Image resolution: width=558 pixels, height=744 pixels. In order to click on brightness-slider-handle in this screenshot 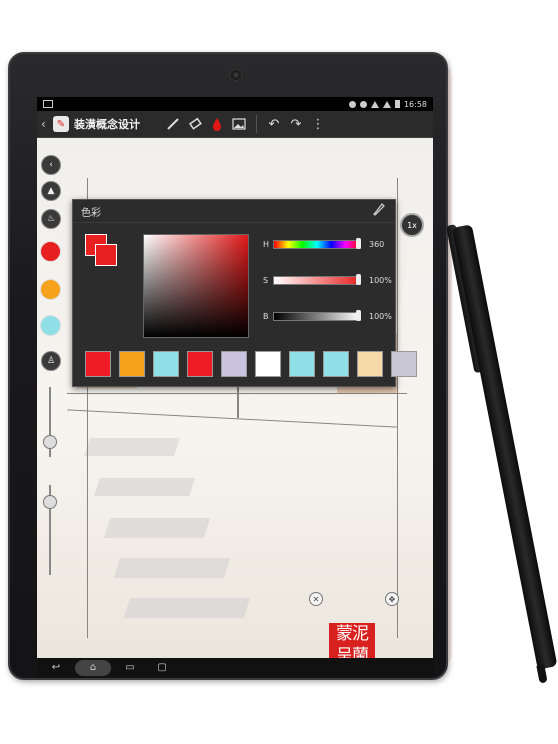, I will do `click(358, 315)`.